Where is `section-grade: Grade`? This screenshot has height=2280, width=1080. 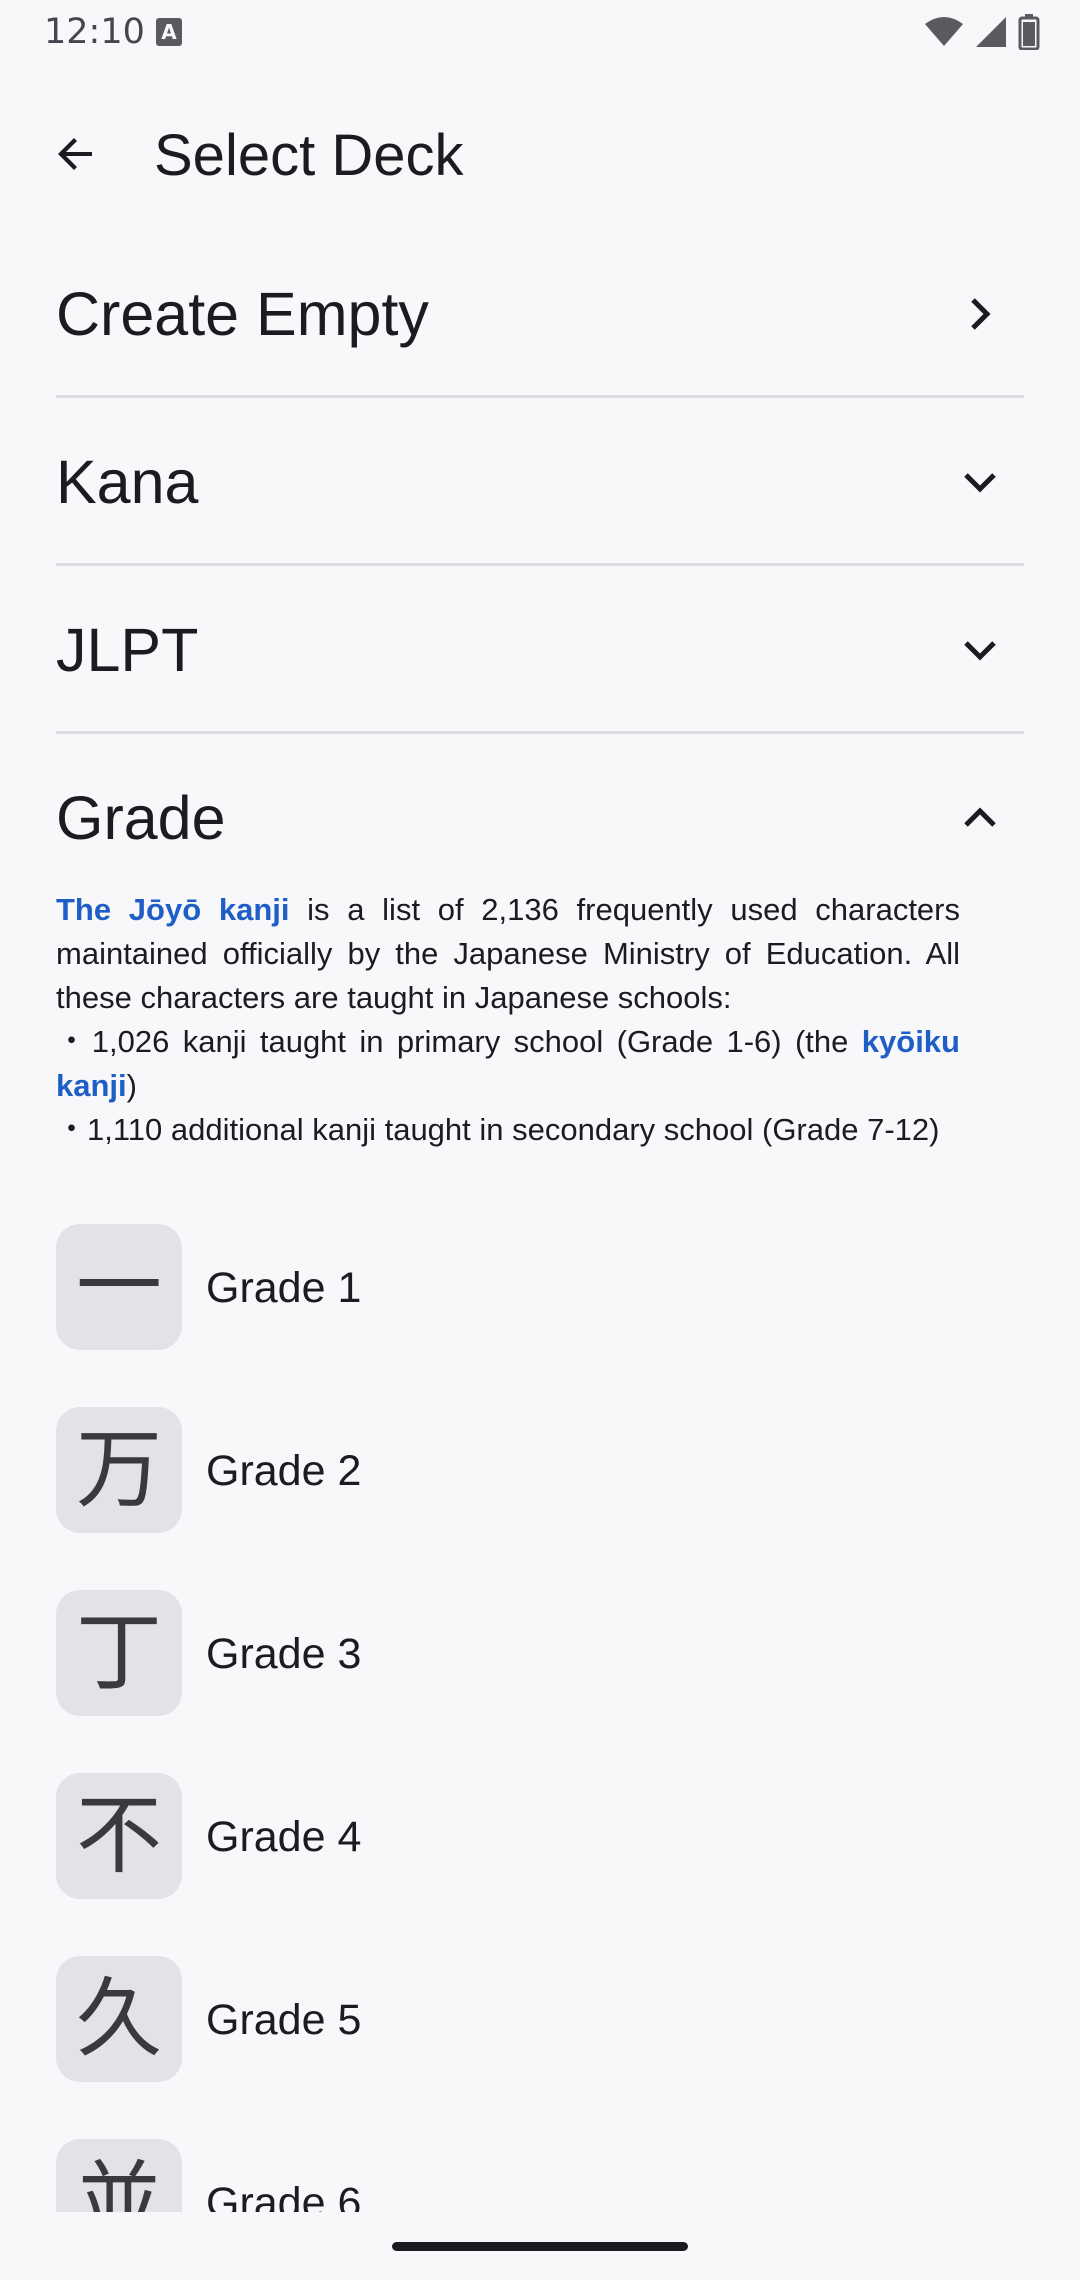
section-grade: Grade is located at coordinates (540, 809).